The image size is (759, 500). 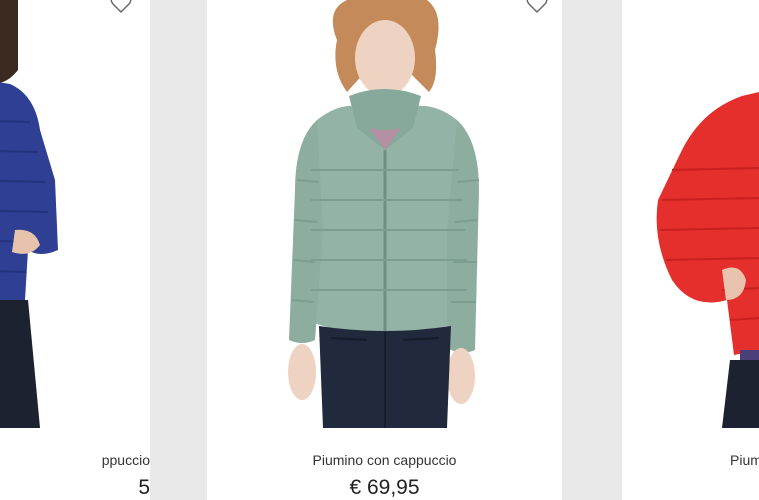 I want to click on product-name: Piumino con cappuccio, so click(x=384, y=460).